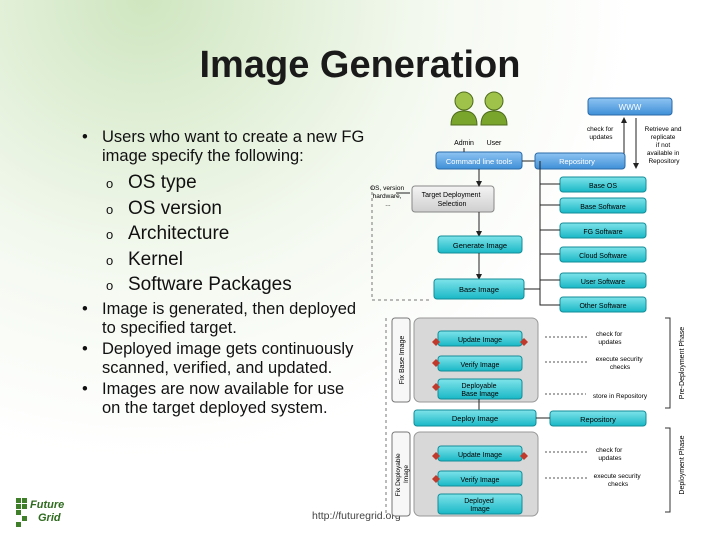 The width and height of the screenshot is (720, 540). I want to click on repo-user-software-label: User Software, so click(603, 282).